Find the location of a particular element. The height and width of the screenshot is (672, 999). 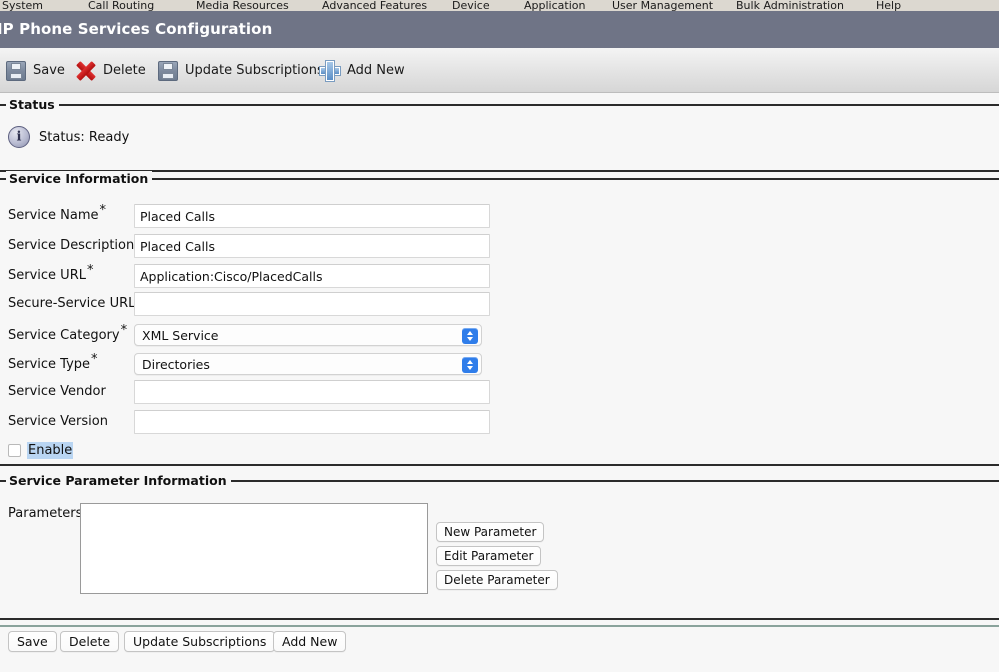

toolbar-button-label: Add New is located at coordinates (376, 70).